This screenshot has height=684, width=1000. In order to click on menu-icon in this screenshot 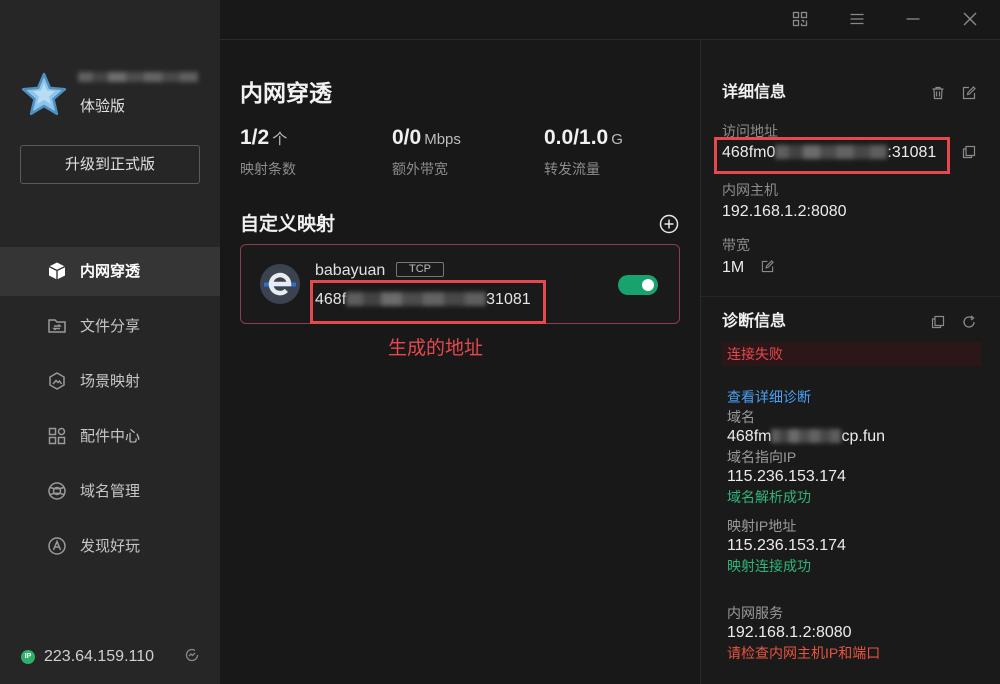, I will do `click(857, 19)`.